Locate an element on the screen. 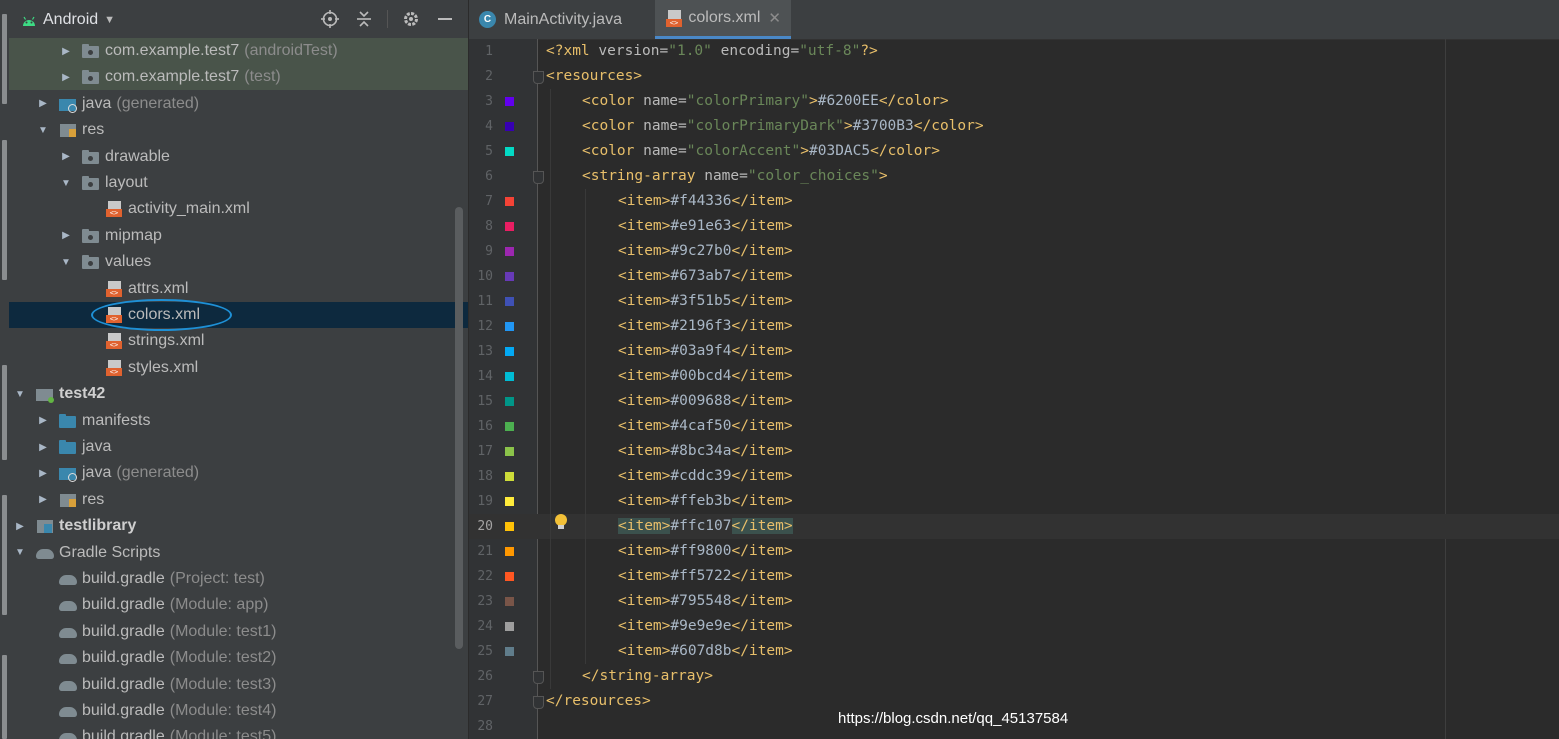 This screenshot has height=739, width=1559. code-line: 19 <item>#ffeb3b</item> is located at coordinates (1014, 501).